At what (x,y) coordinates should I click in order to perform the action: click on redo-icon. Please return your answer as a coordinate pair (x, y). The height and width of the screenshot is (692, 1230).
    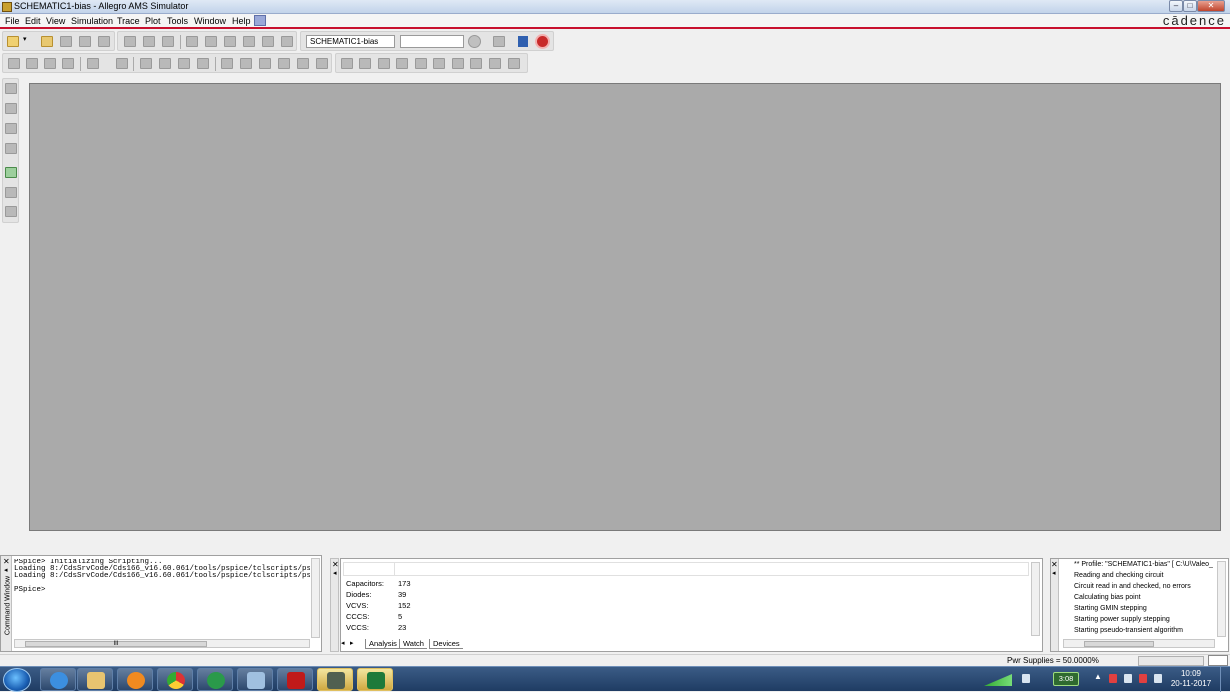
    Looking at the image, I should click on (211, 41).